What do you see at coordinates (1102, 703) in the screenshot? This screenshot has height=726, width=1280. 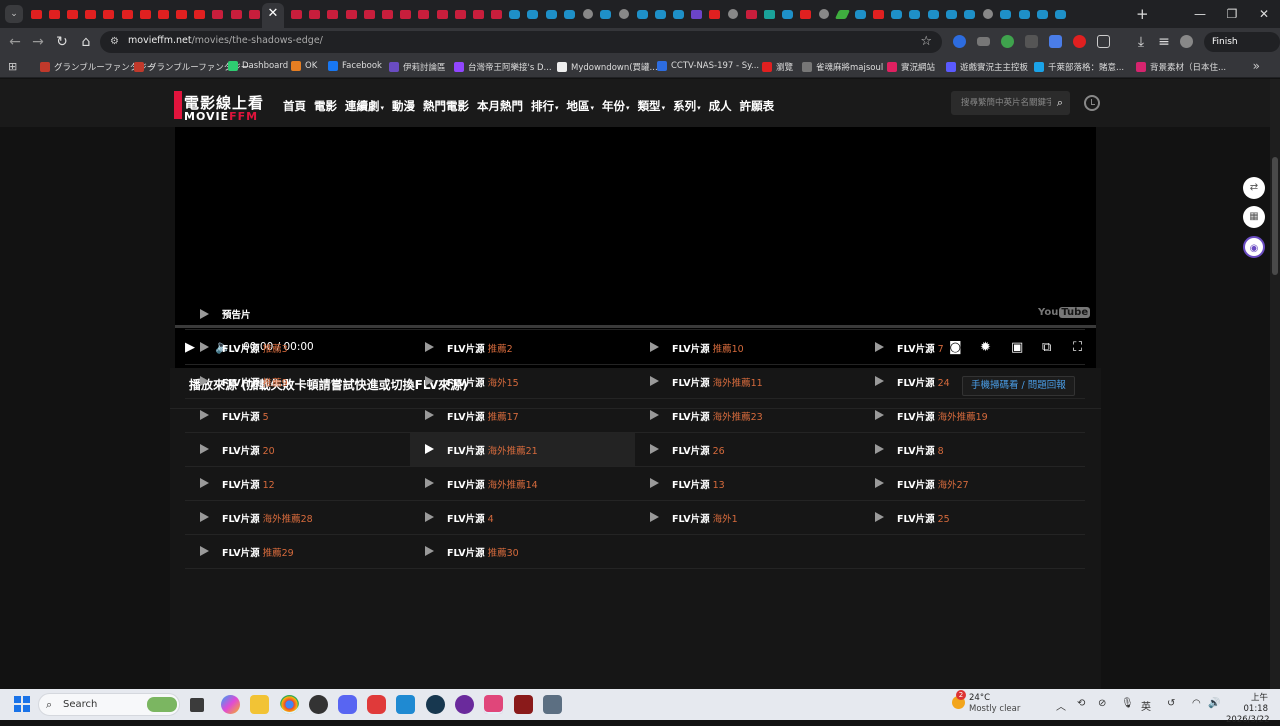 I see `tray-app-icon: ⊘` at bounding box center [1102, 703].